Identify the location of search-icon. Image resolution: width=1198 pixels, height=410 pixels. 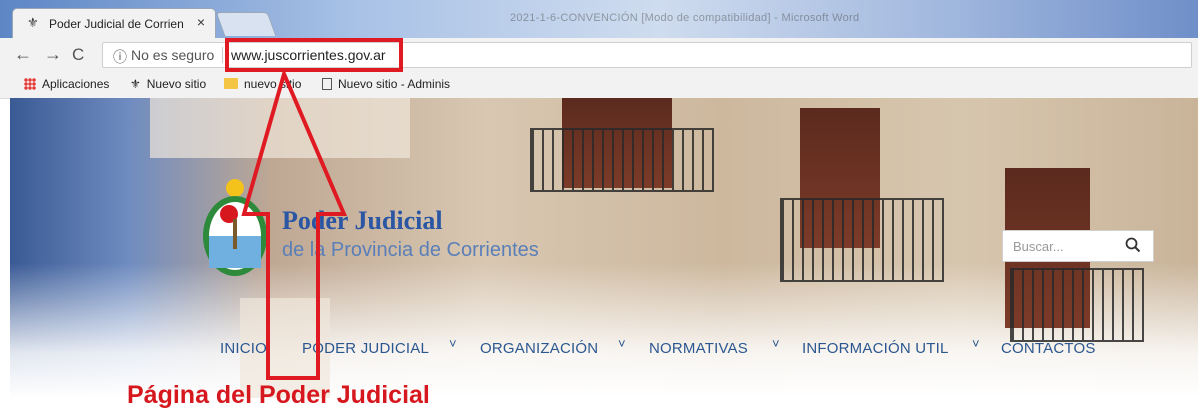
(1133, 246).